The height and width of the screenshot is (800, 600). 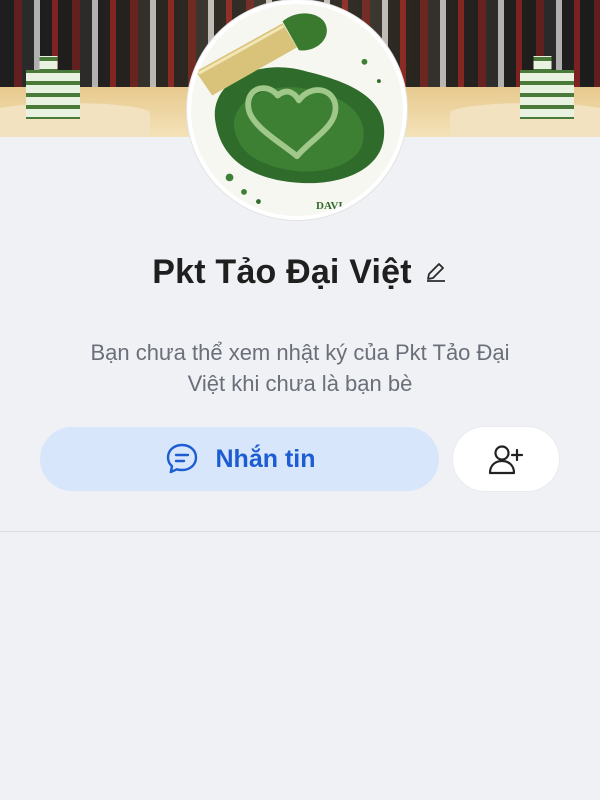 I want to click on chat-bubble-icon, so click(x=181, y=458).